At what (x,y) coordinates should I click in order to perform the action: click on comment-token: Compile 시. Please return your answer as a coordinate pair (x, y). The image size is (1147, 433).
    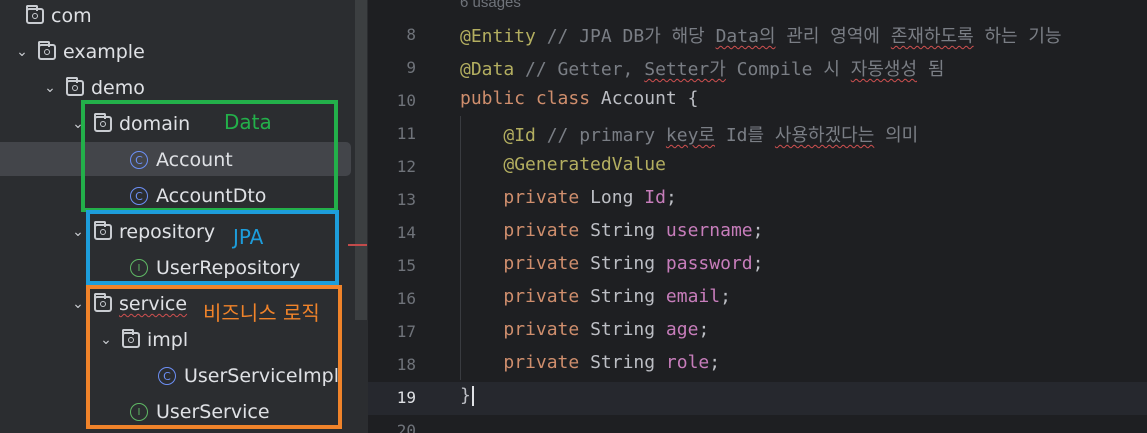
    Looking at the image, I should click on (788, 69).